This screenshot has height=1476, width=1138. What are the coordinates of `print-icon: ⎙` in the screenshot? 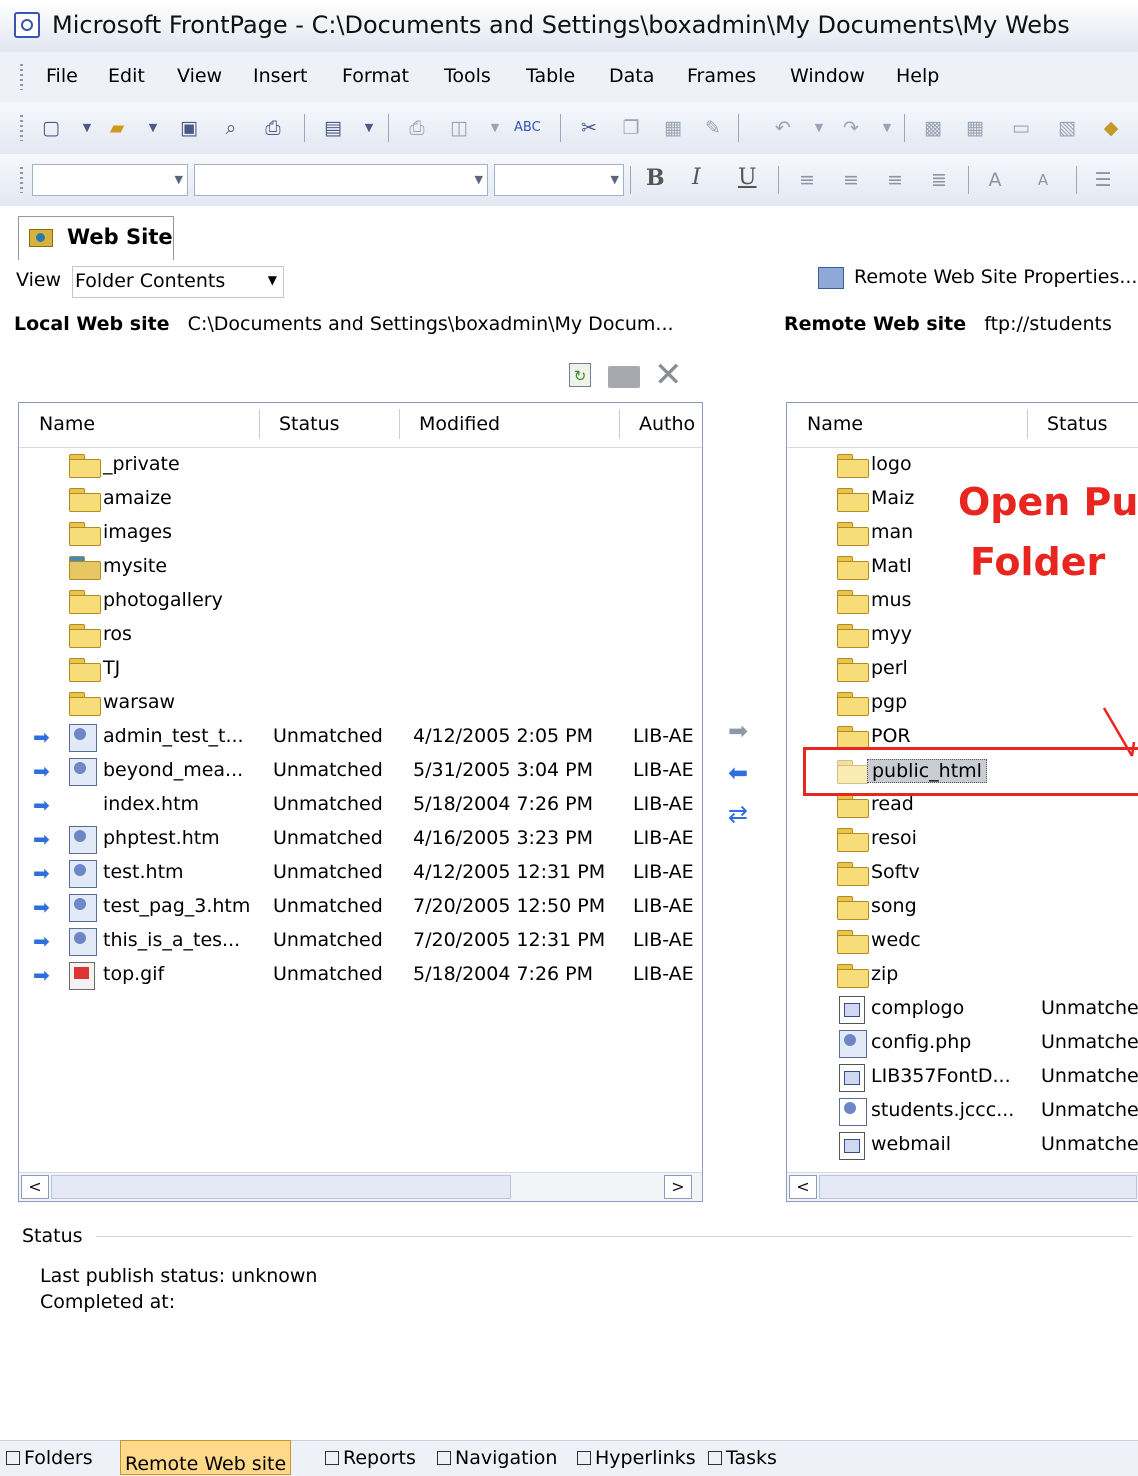 It's located at (417, 128).